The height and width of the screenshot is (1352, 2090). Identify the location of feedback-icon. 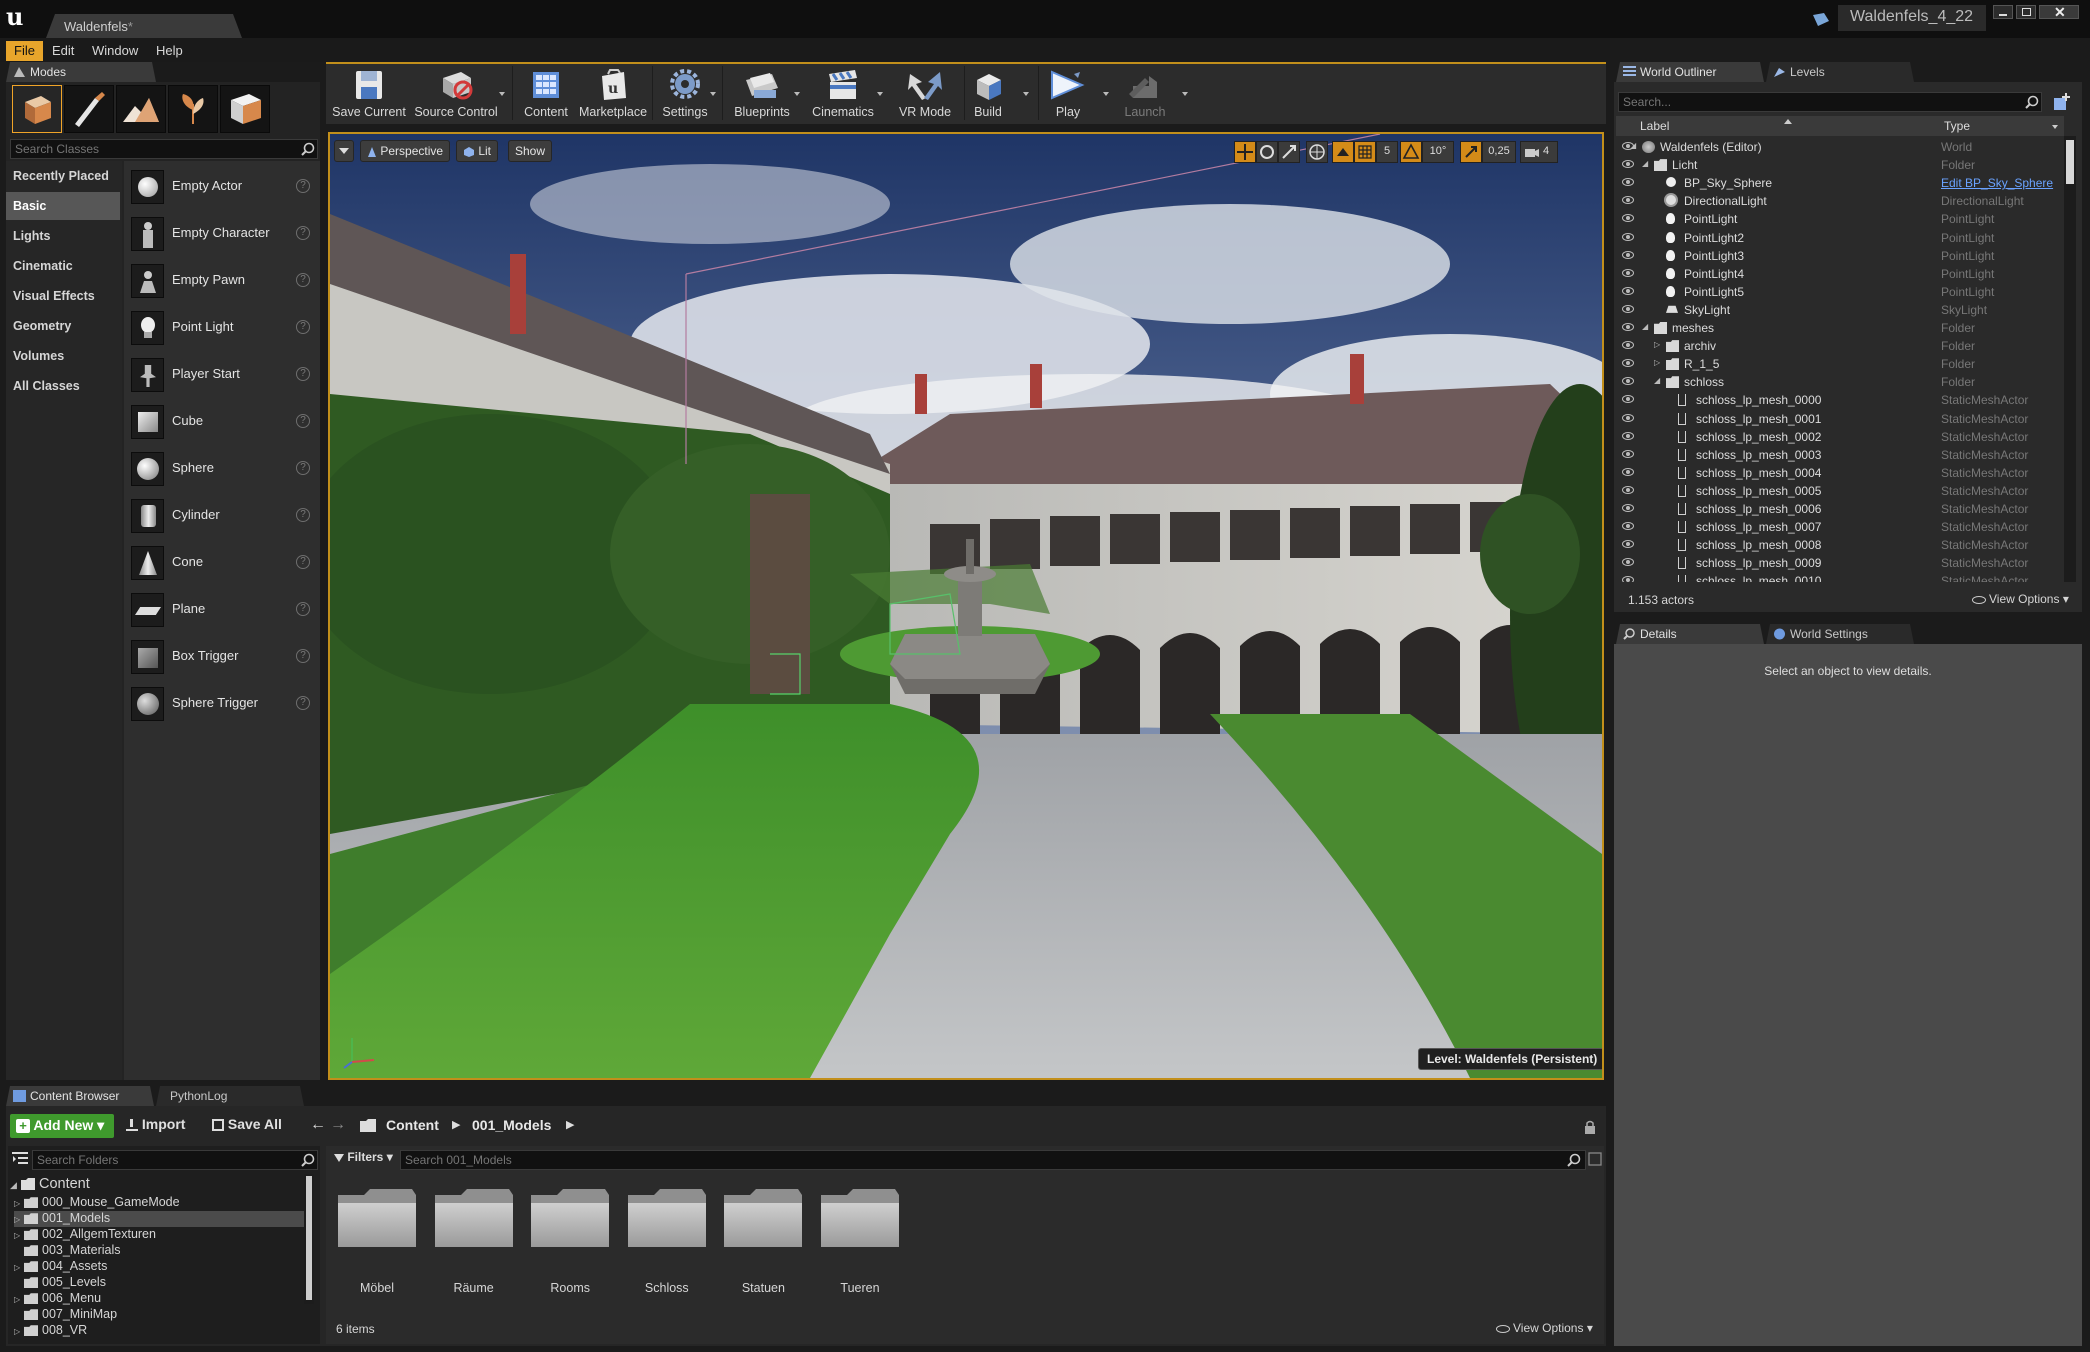
(1821, 20).